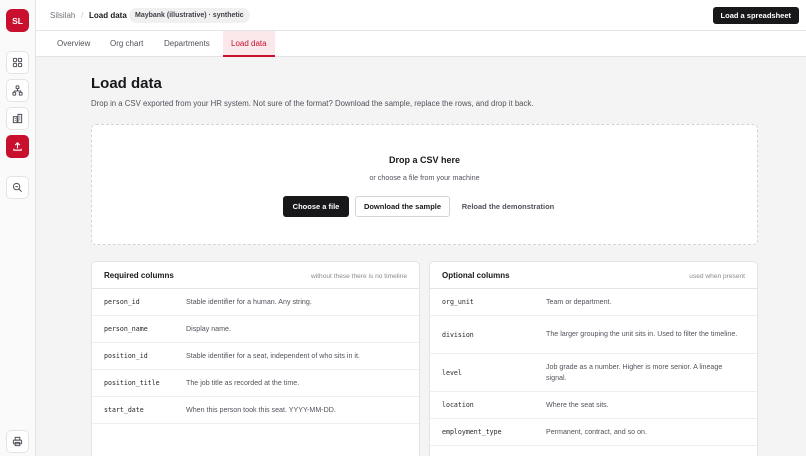 This screenshot has width=806, height=456. What do you see at coordinates (424, 160) in the screenshot?
I see `dropzone-title: Drop a CSV here` at bounding box center [424, 160].